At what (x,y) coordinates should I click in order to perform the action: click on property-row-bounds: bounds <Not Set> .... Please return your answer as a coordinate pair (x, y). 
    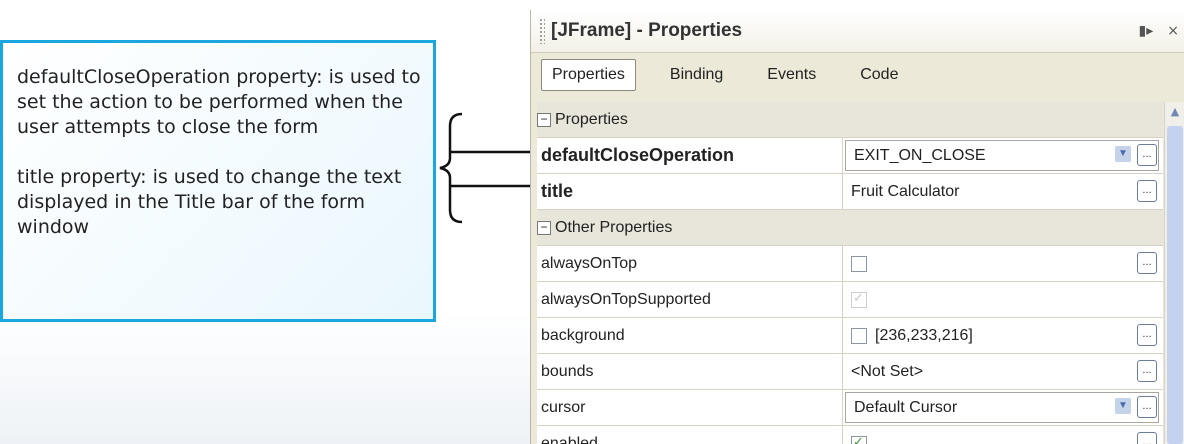
    Looking at the image, I should click on (850, 372).